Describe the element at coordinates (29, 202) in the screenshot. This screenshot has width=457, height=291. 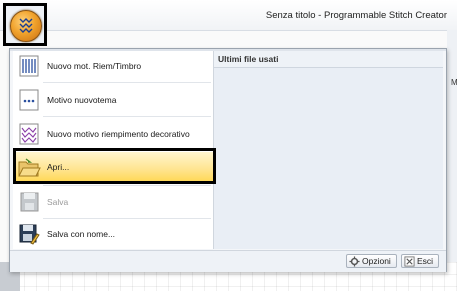
I see `save-icon` at that location.